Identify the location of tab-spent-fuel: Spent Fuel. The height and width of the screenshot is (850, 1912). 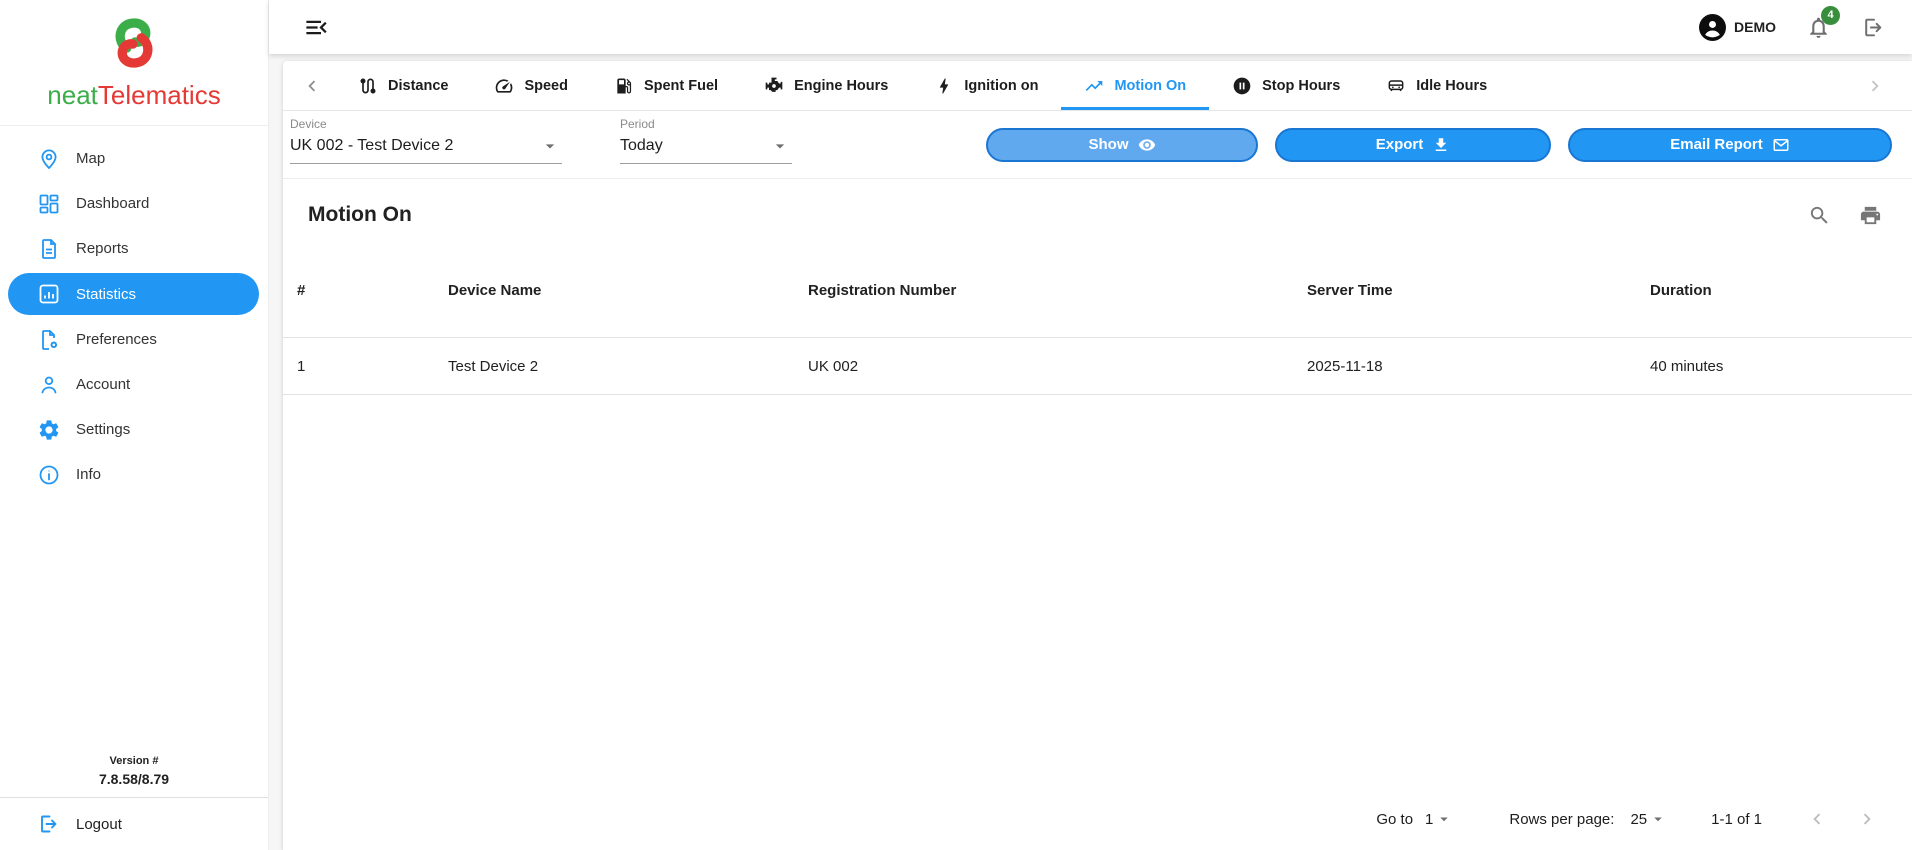
(666, 85).